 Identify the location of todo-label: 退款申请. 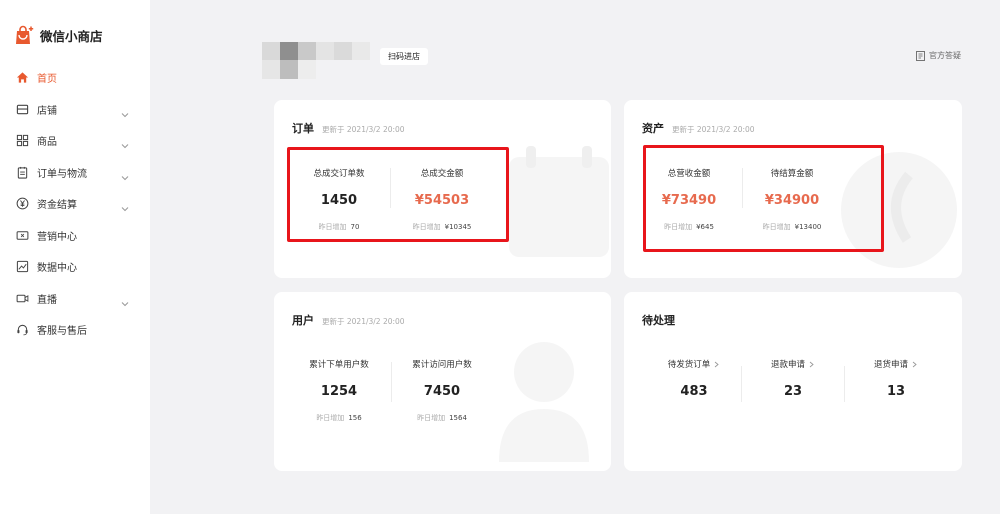
(793, 364).